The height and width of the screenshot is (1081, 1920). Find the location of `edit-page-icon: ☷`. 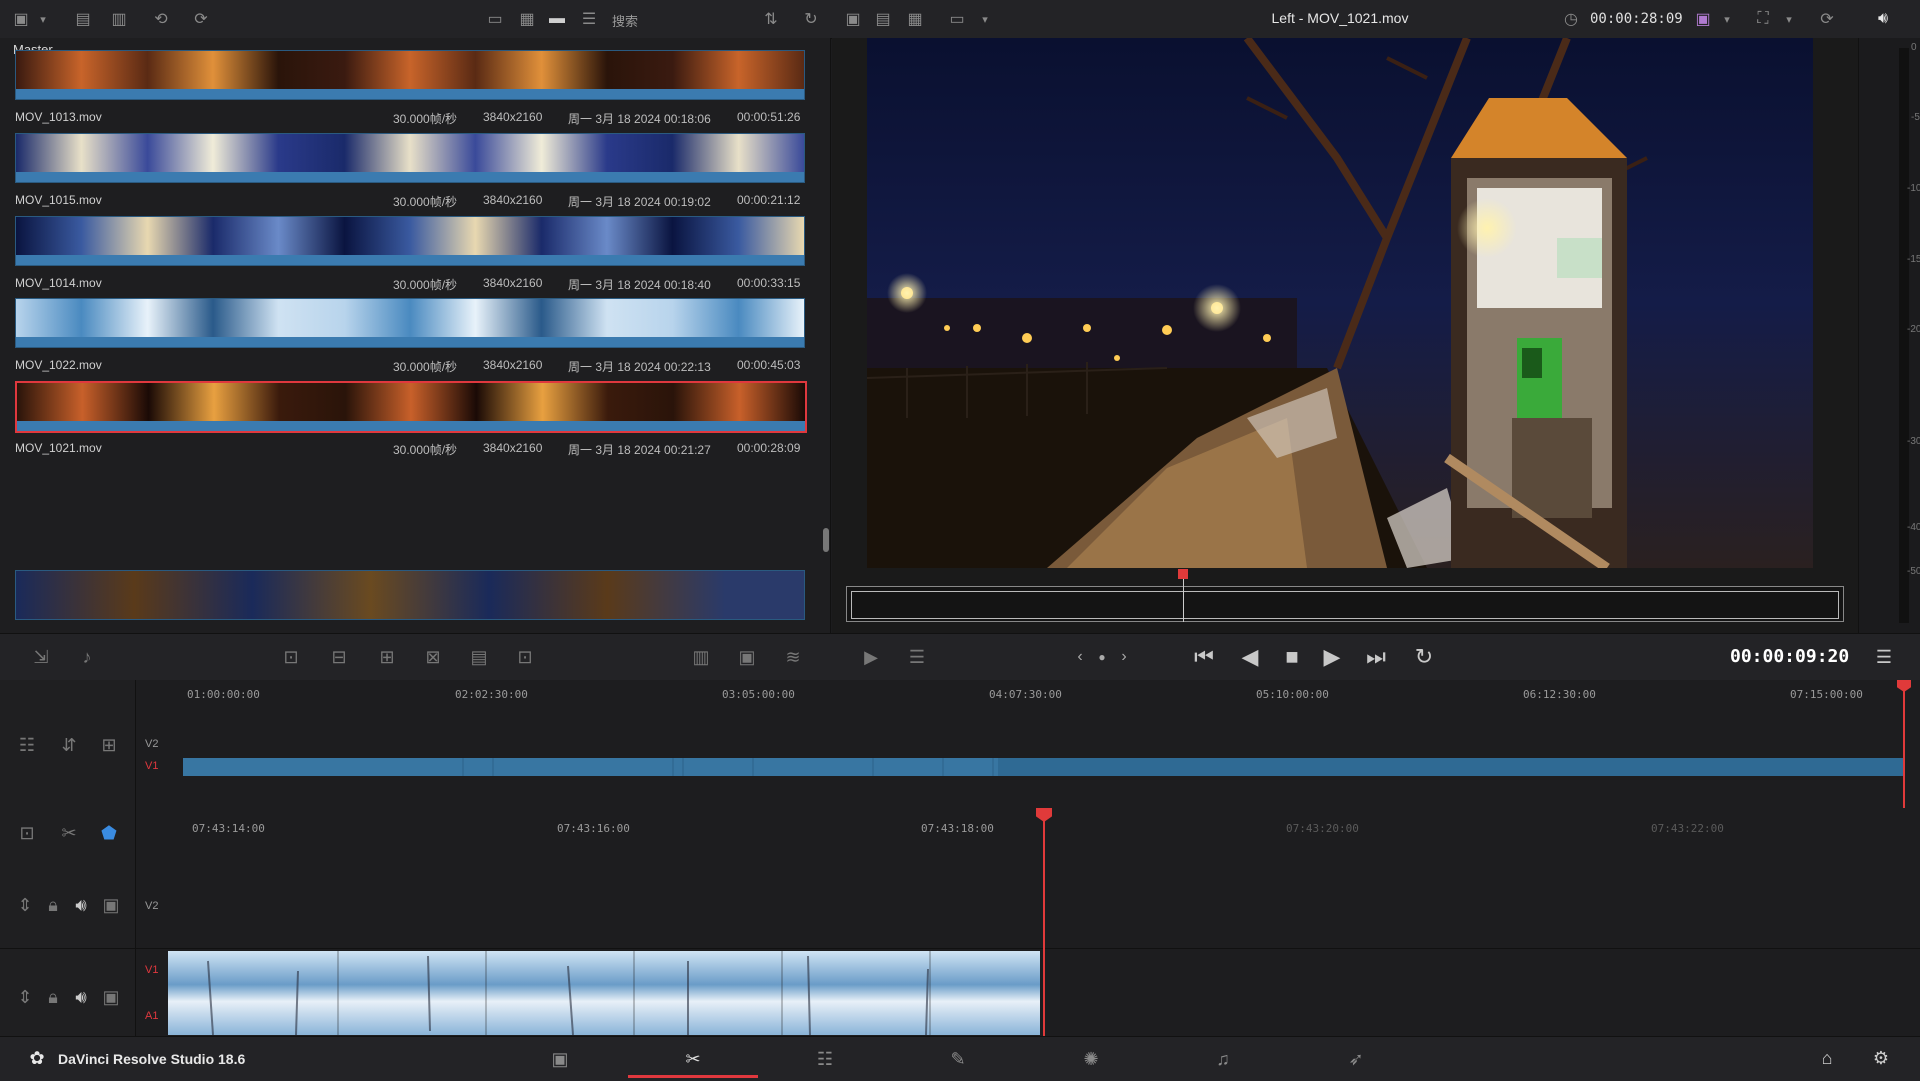

edit-page-icon: ☷ is located at coordinates (825, 1059).